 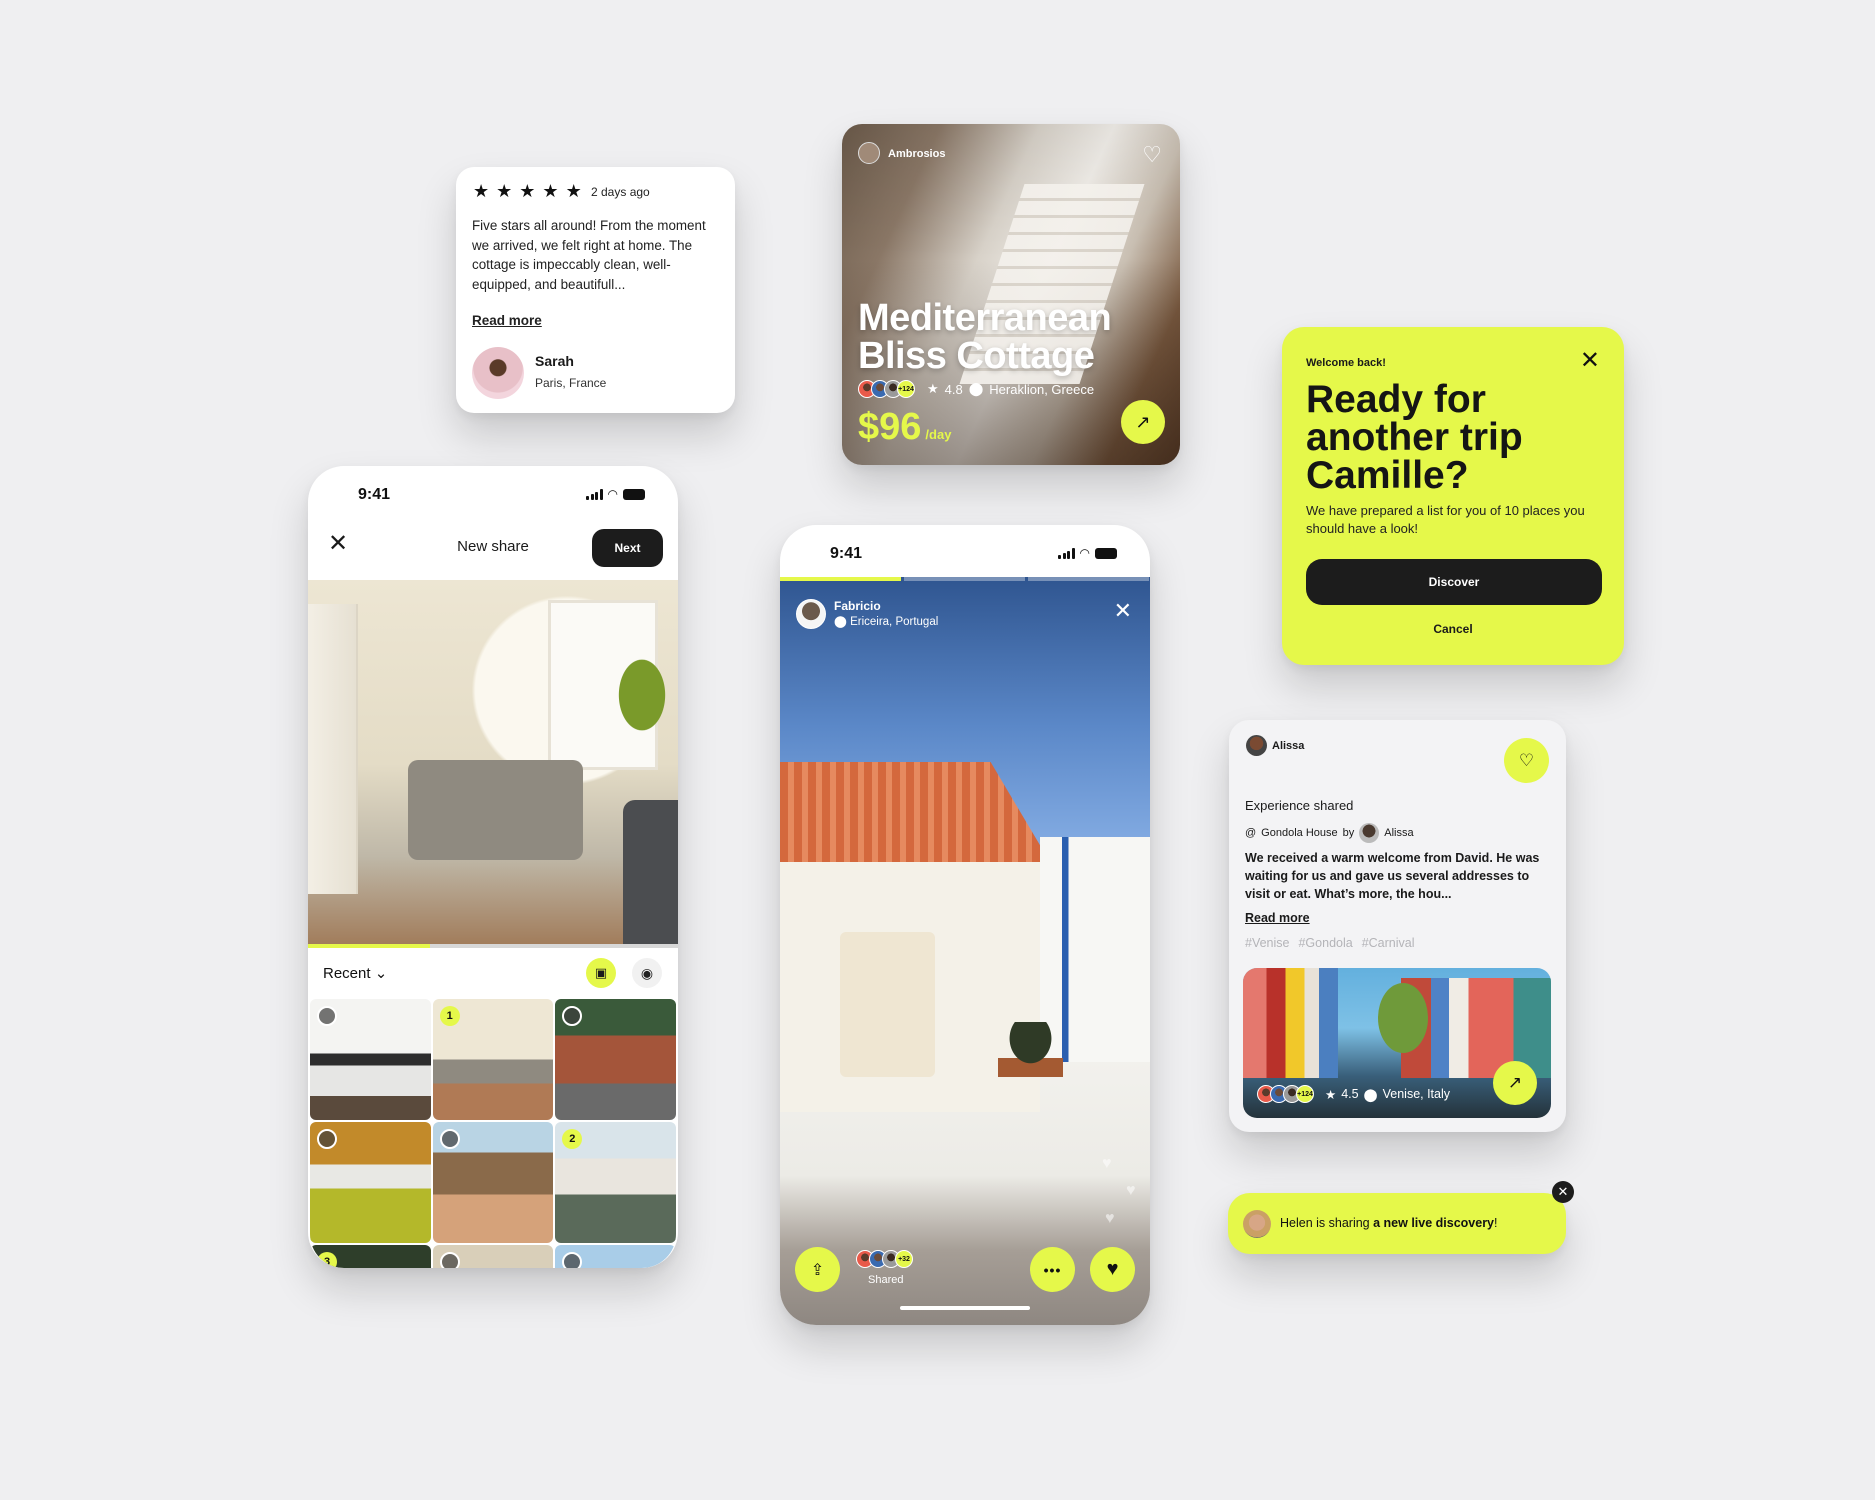 I want to click on camera-icon: ◉, so click(x=647, y=972).